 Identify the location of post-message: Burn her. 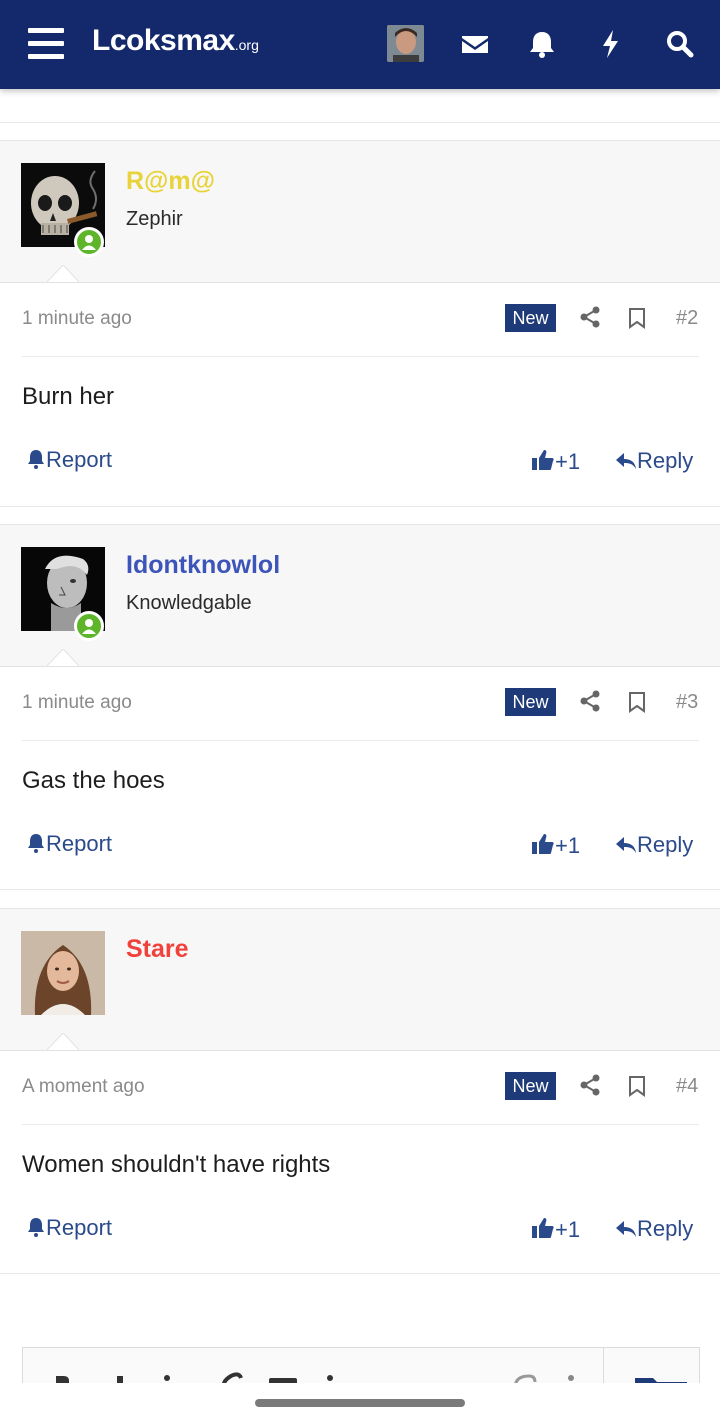
(68, 396).